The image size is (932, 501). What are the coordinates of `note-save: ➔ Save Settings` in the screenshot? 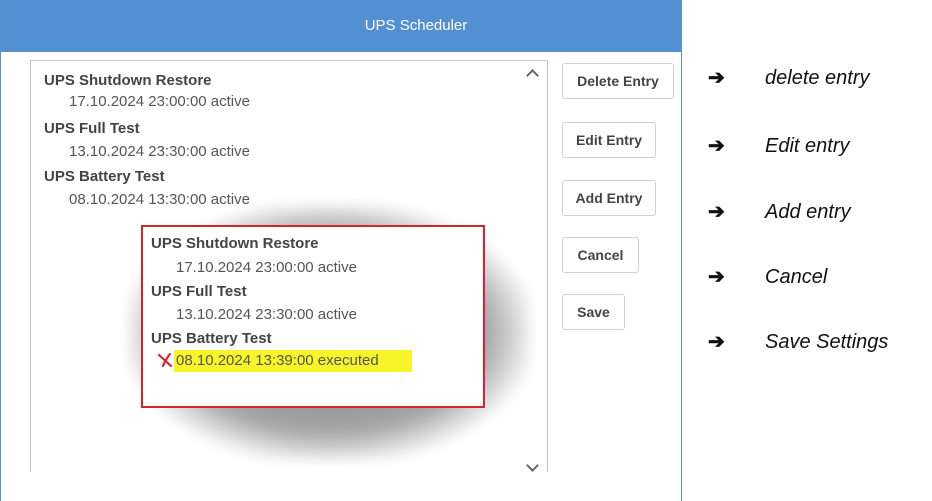 It's located at (798, 341).